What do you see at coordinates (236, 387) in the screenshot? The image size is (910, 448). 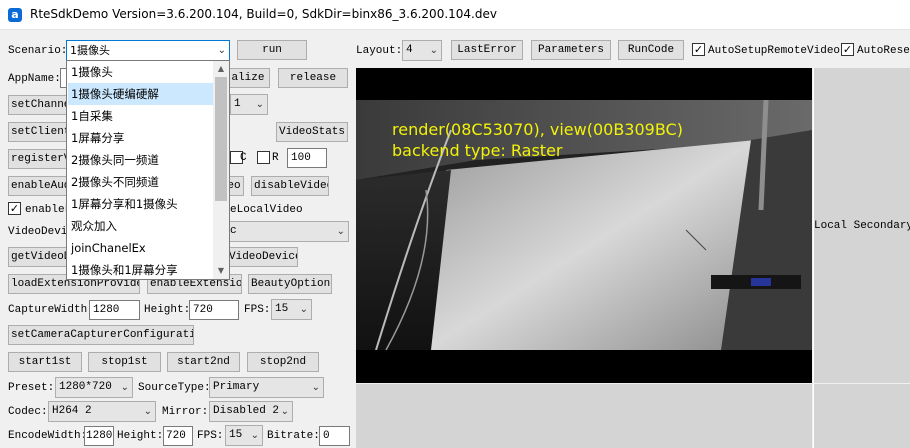 I see `source-type-value: Primary` at bounding box center [236, 387].